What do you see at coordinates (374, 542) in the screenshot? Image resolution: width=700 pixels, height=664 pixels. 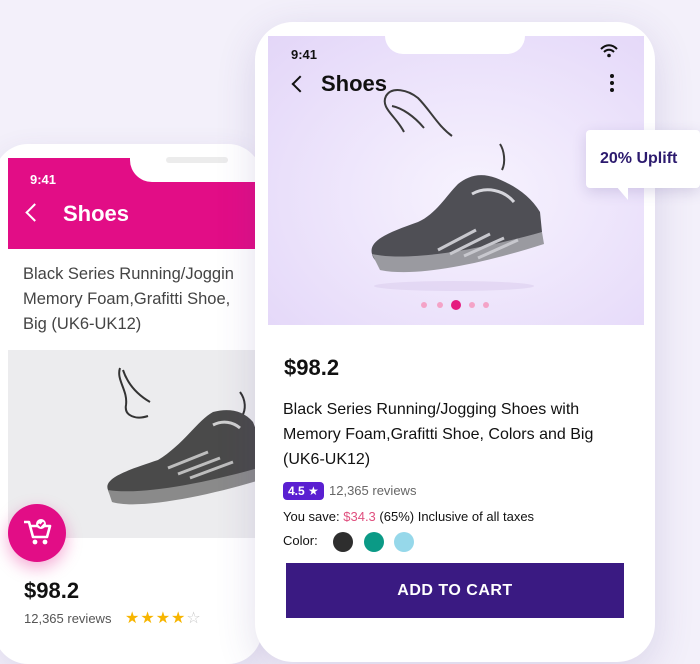 I see `color-swatch-teal` at bounding box center [374, 542].